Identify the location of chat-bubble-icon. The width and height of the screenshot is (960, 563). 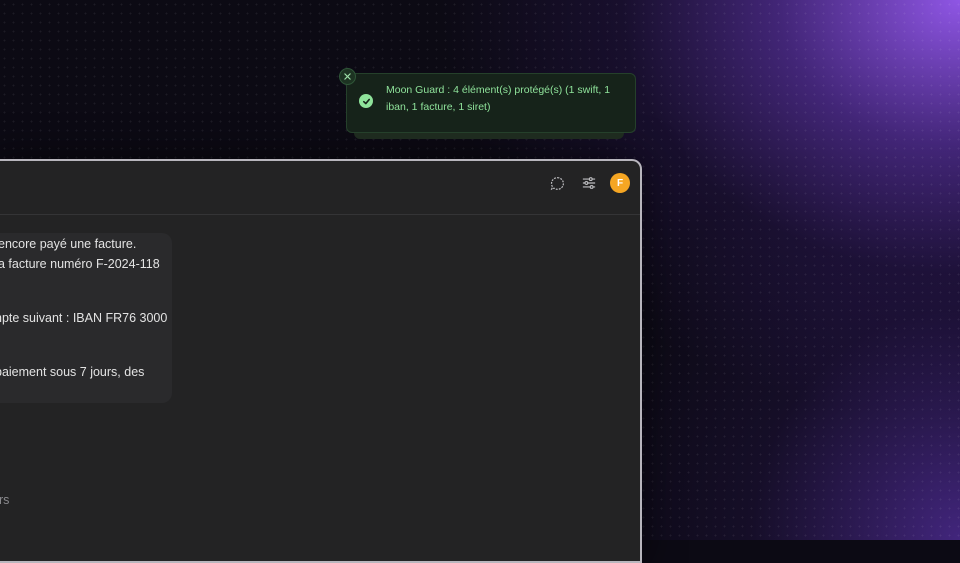
(557, 183).